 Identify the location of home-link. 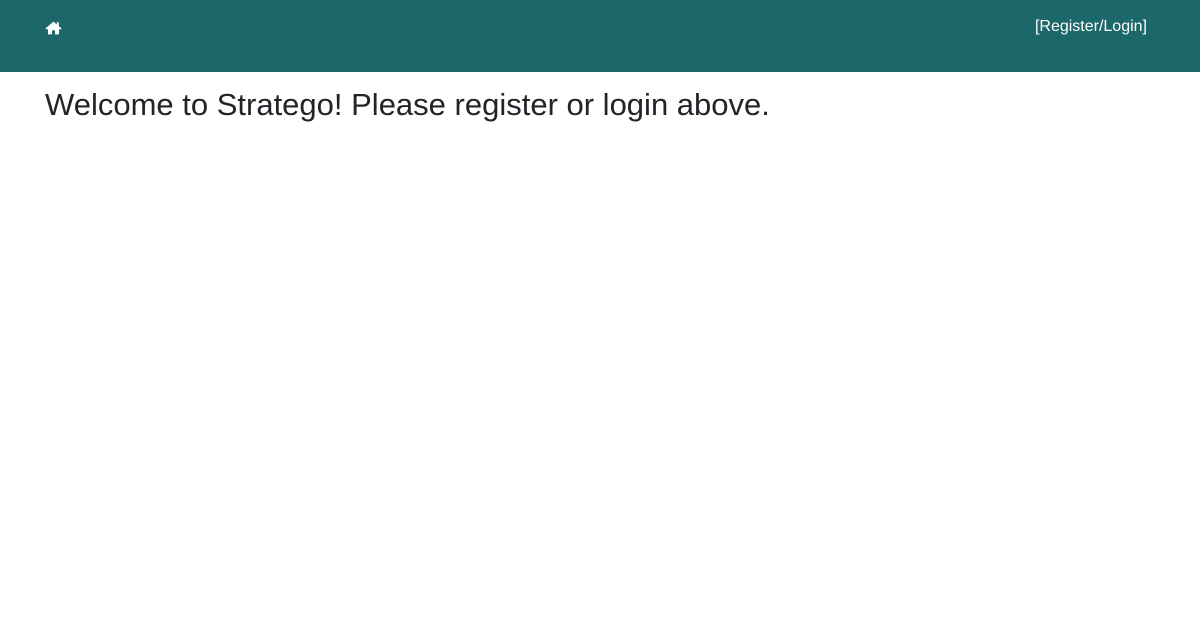
(53, 28).